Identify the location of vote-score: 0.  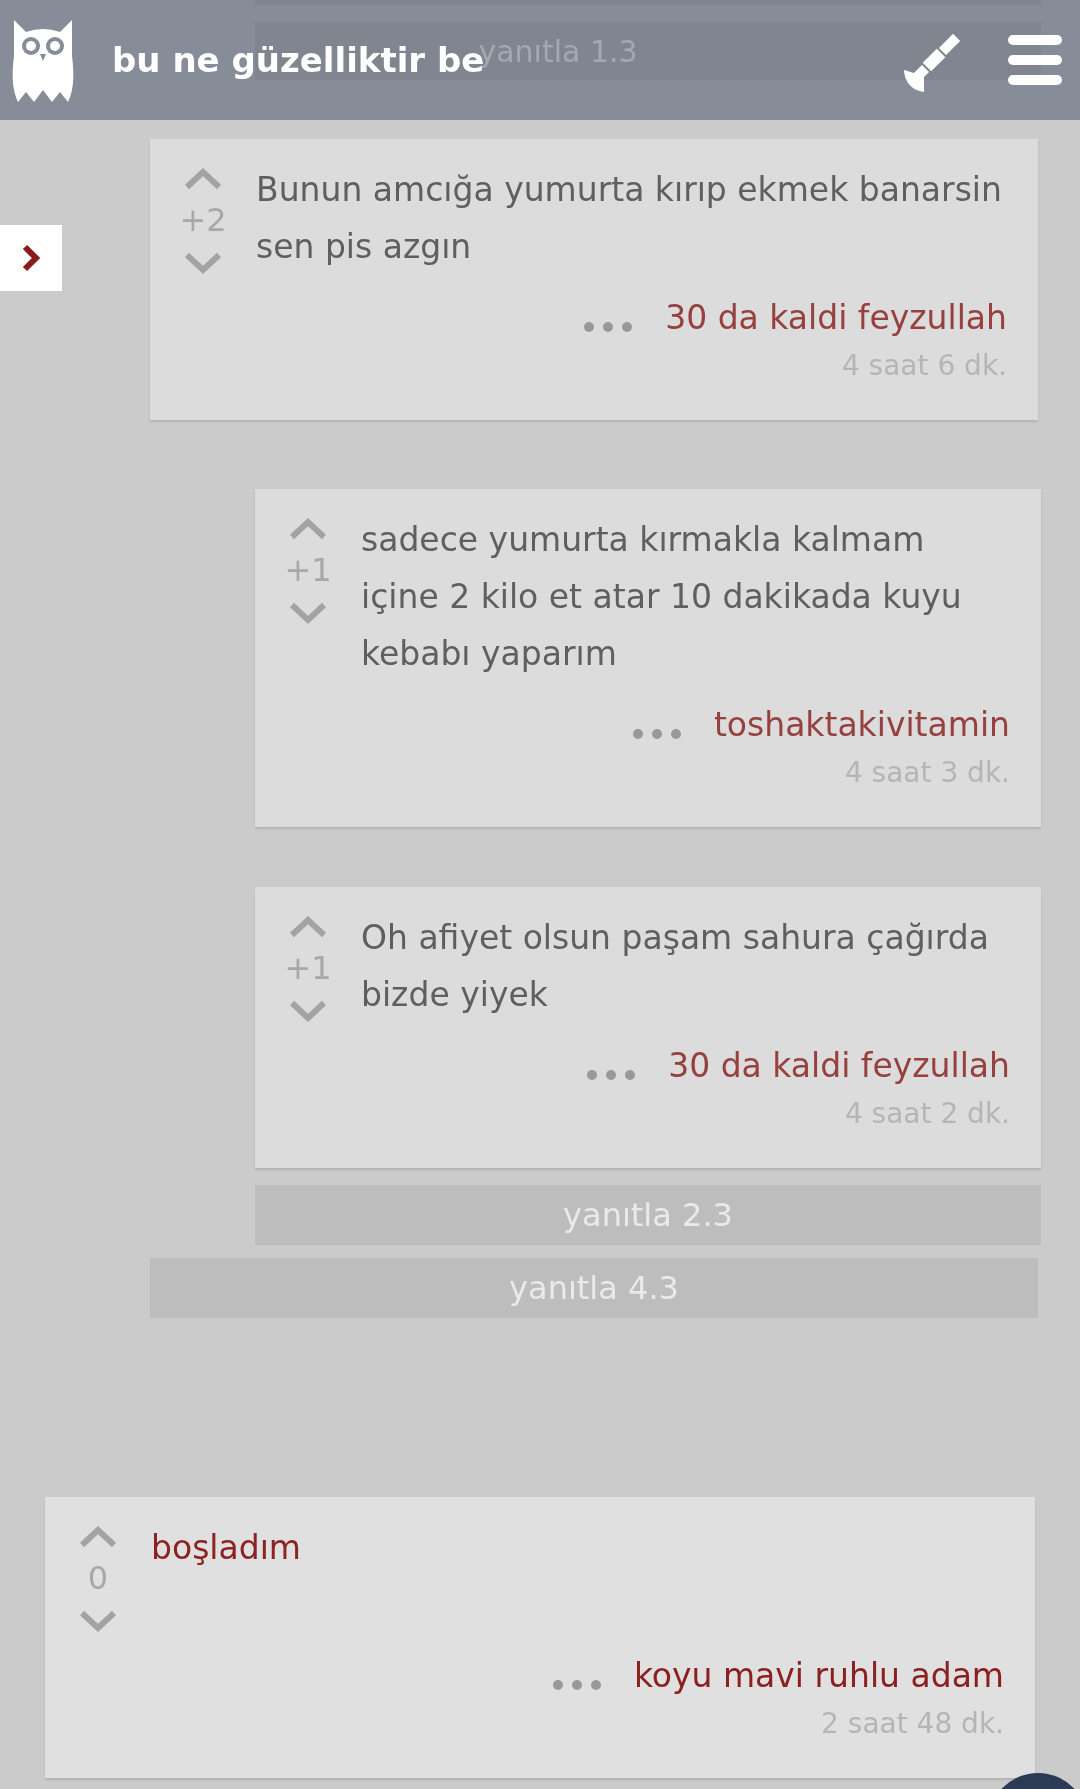
(98, 1578).